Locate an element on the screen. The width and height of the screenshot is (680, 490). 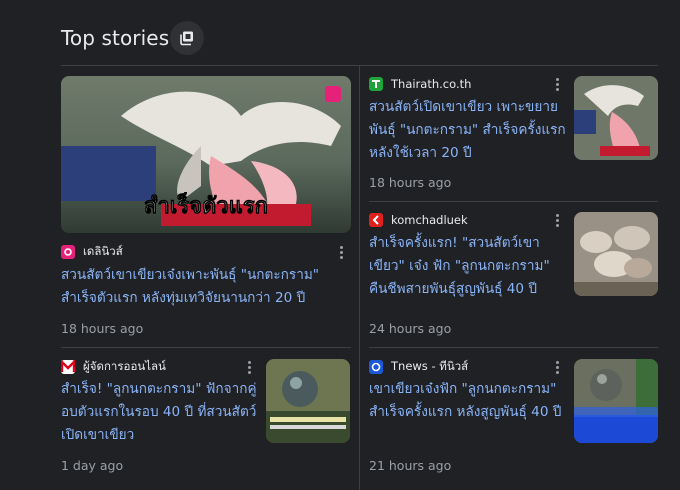
manager-logo-icon is located at coordinates (68, 367).